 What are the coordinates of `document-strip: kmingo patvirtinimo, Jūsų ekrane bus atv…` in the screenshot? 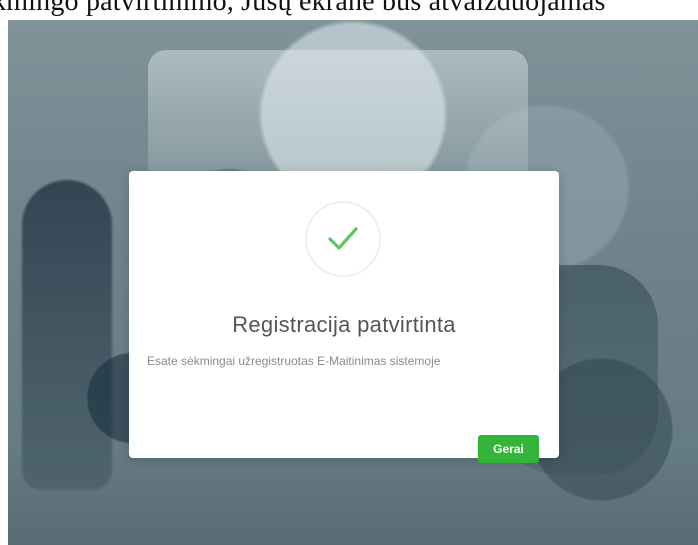 It's located at (349, 10).